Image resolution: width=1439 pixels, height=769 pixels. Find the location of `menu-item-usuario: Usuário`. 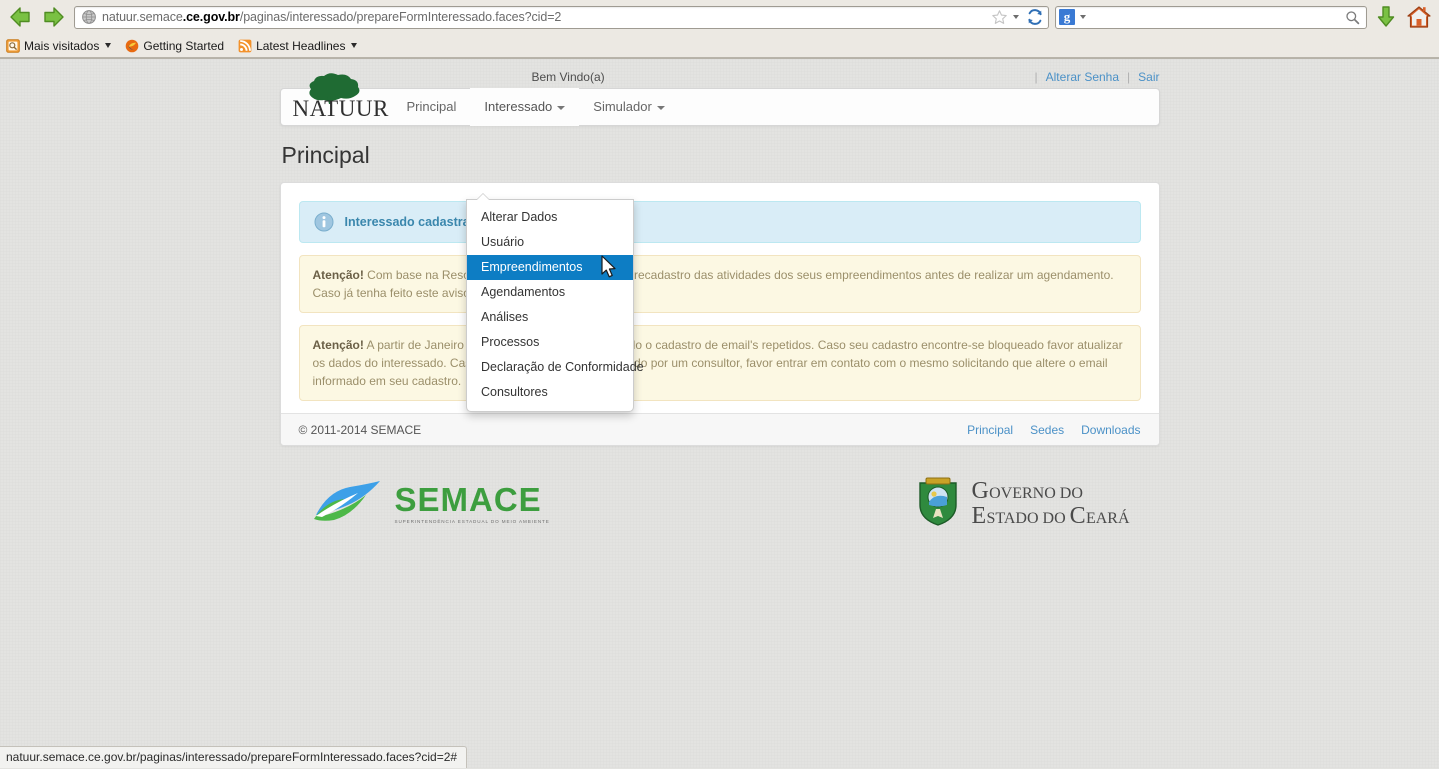

menu-item-usuario: Usuário is located at coordinates (550, 242).